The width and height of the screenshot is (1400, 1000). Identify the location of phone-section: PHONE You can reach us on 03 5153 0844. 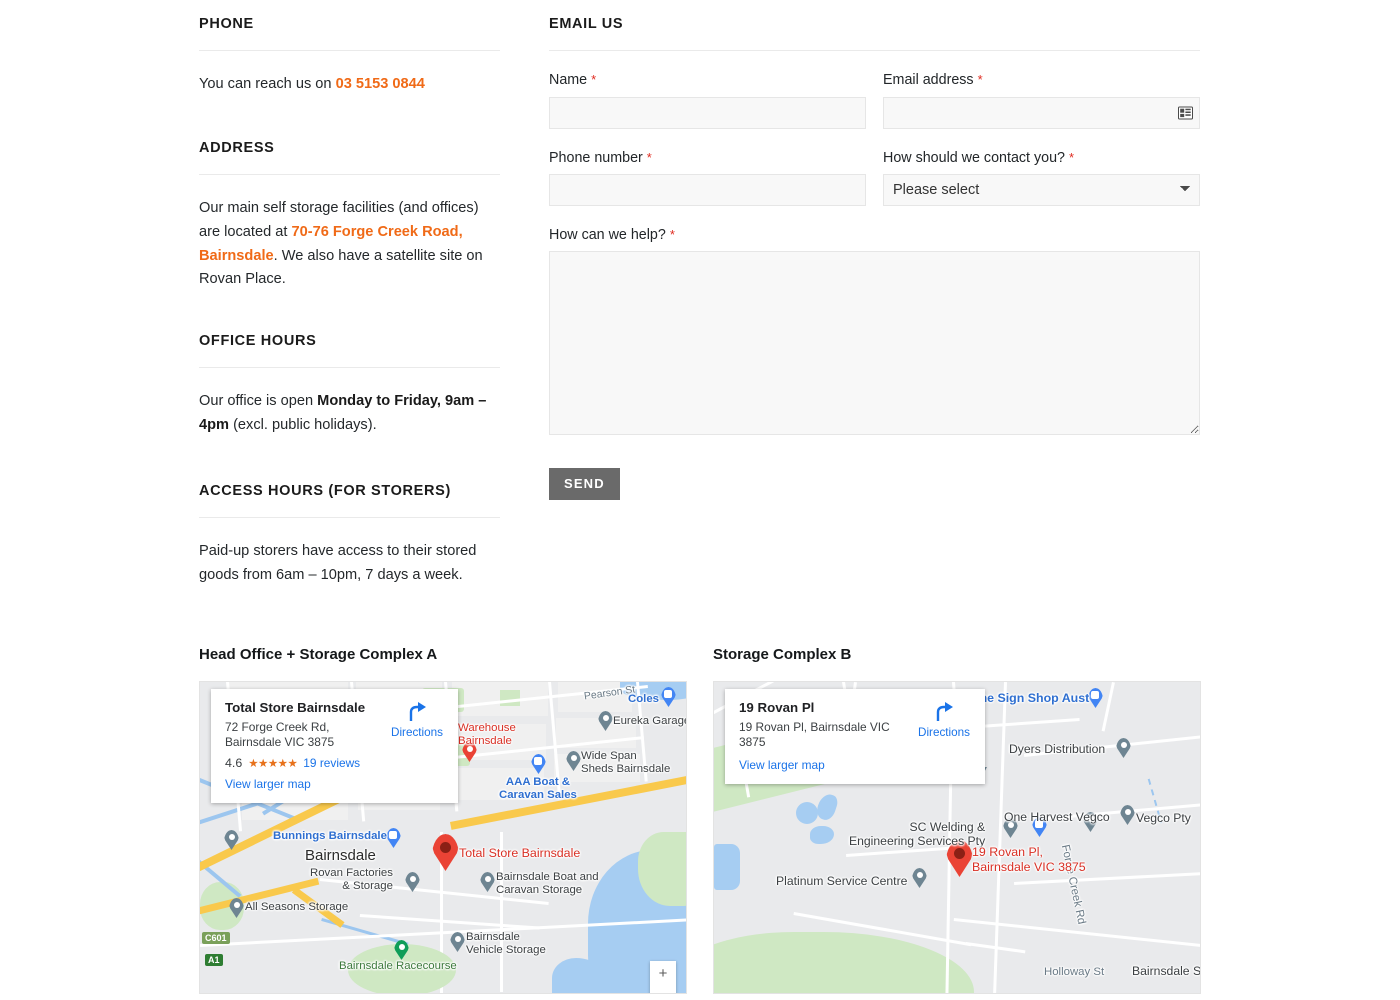
(349, 56).